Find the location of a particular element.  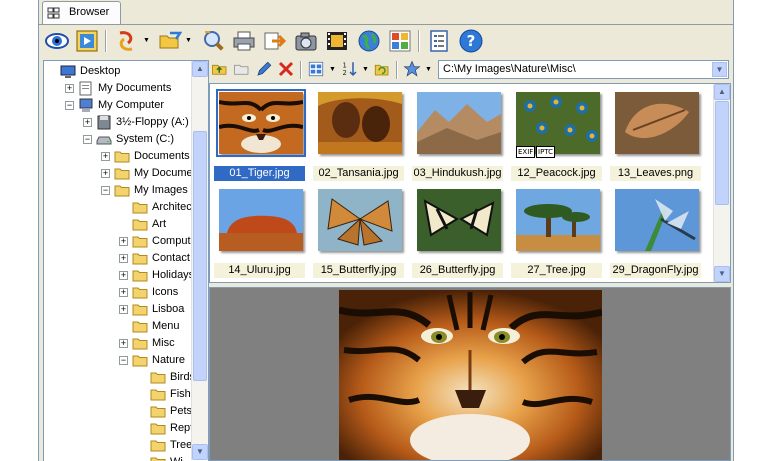

view-mode-dropdown-icon: ▼ is located at coordinates (332, 69).